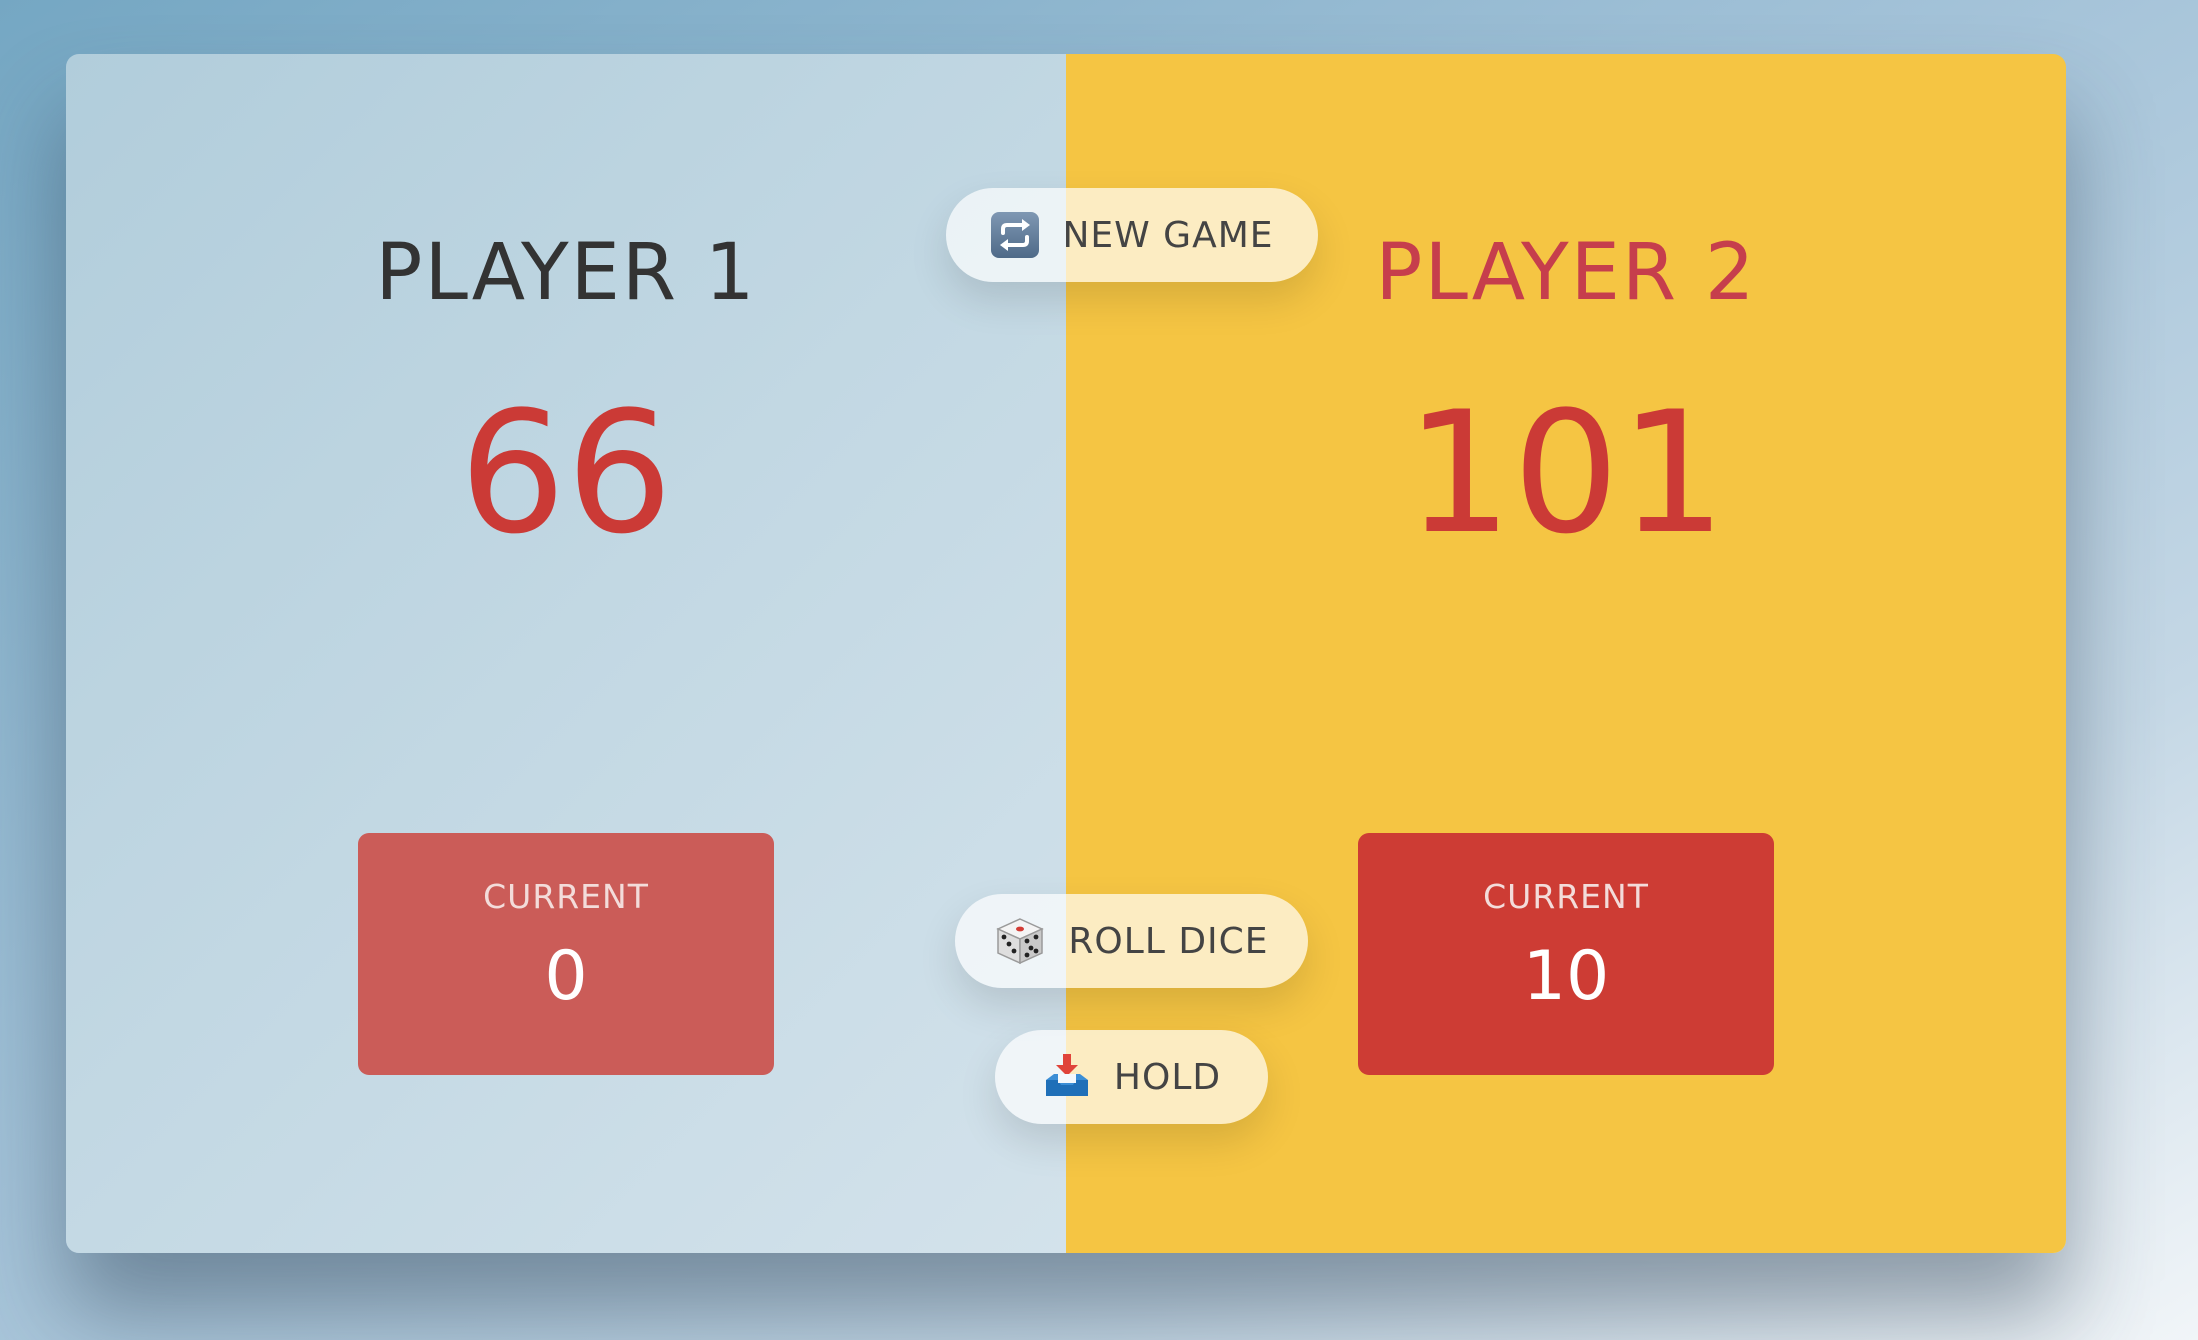 The image size is (2198, 1340). I want to click on hold-button: HOLD, so click(1131, 1077).